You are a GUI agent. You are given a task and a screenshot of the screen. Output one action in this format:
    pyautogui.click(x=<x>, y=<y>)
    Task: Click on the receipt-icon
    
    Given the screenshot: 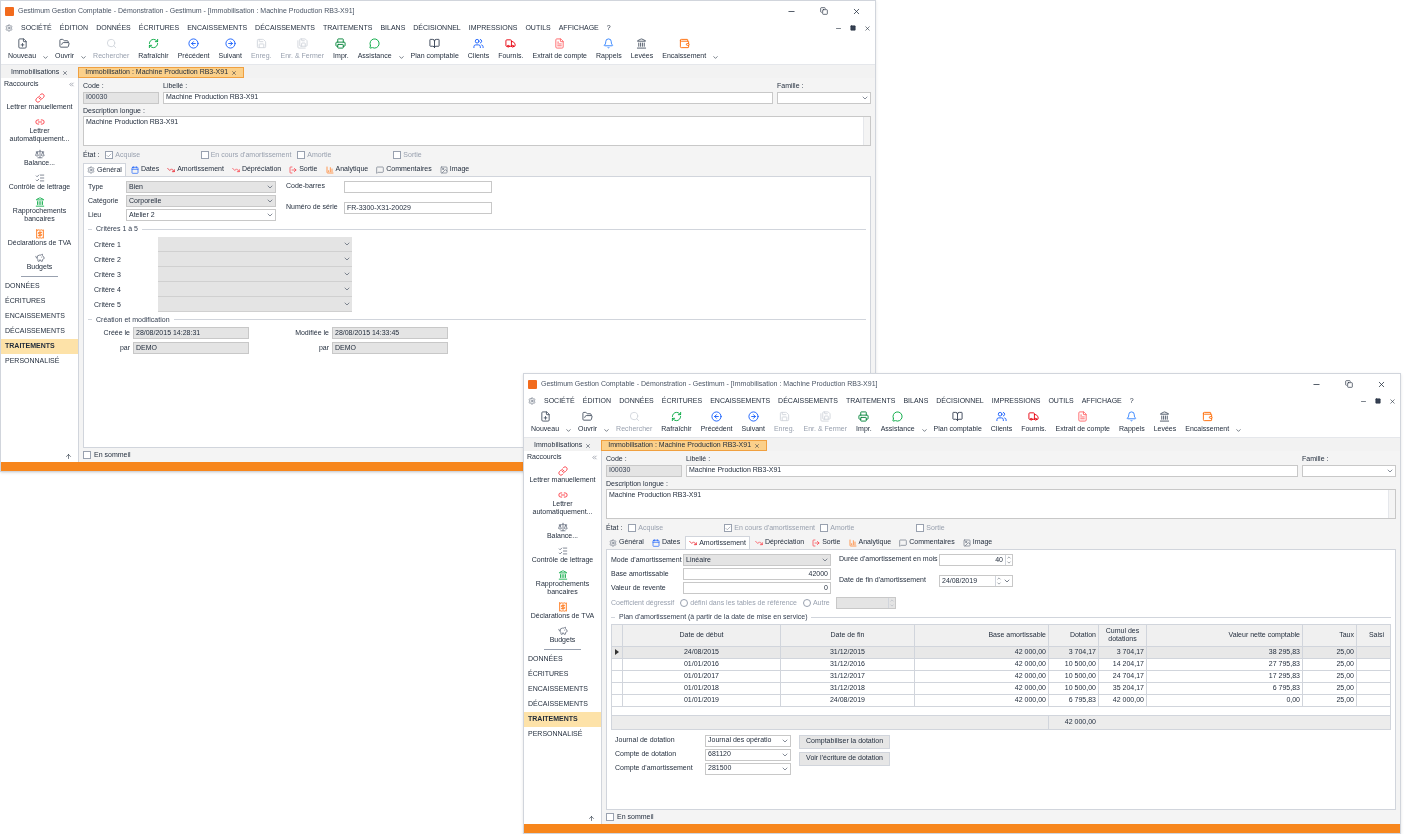 What is the action you would take?
    pyautogui.click(x=39, y=234)
    